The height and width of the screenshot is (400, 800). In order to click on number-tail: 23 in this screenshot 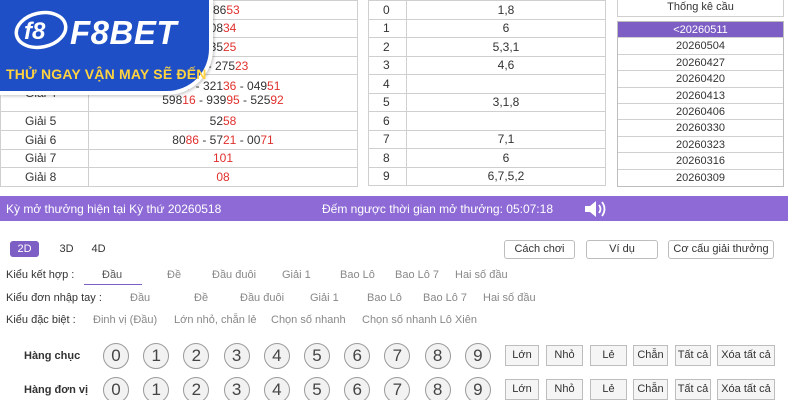, I will do `click(242, 65)`.